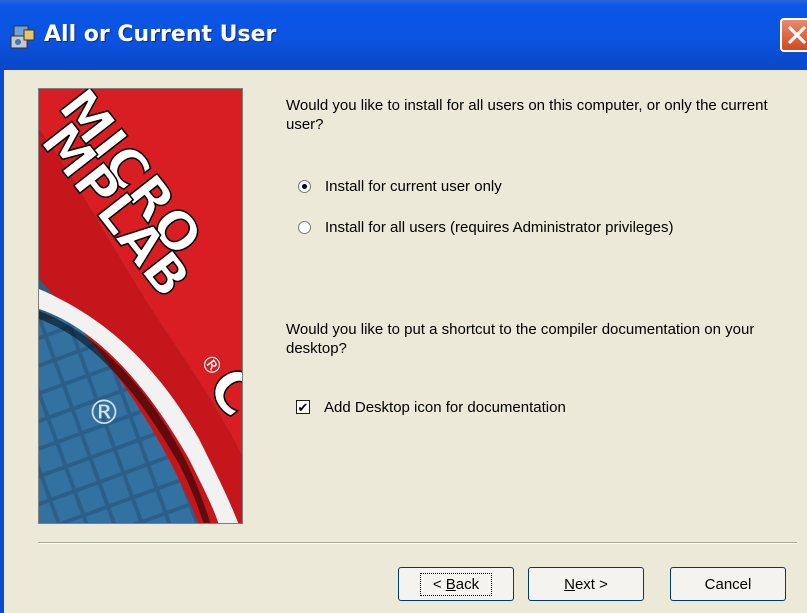 Image resolution: width=807 pixels, height=613 pixels. I want to click on checkmark-icon: ✔, so click(303, 407).